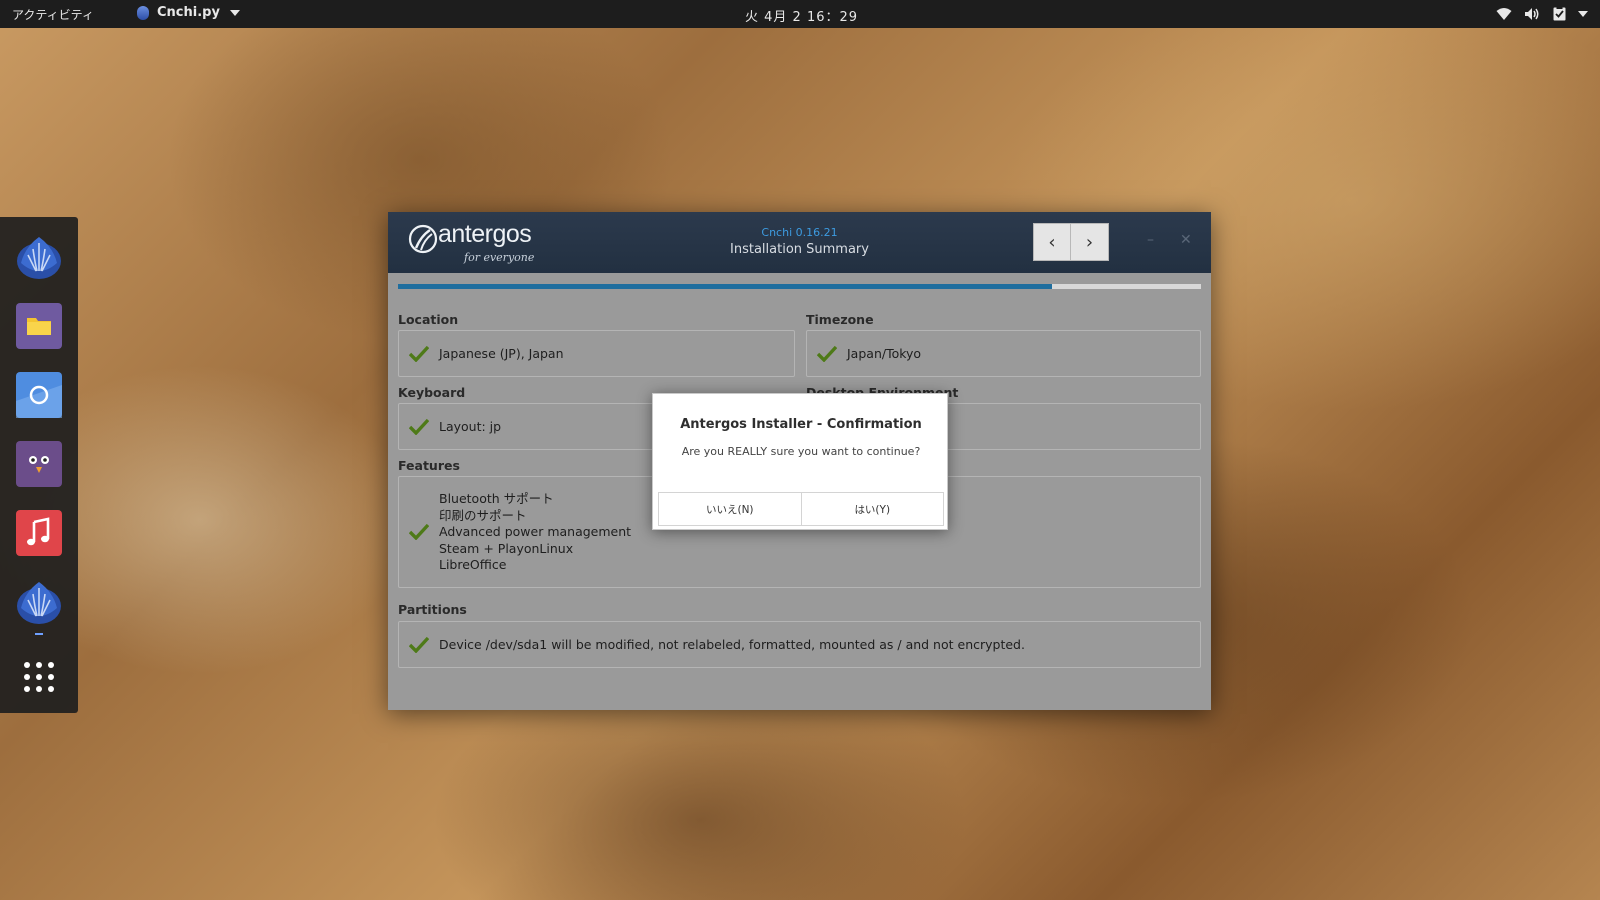 Image resolution: width=1600 pixels, height=900 pixels. Describe the element at coordinates (1150, 240) in the screenshot. I see `minimize-button: –` at that location.